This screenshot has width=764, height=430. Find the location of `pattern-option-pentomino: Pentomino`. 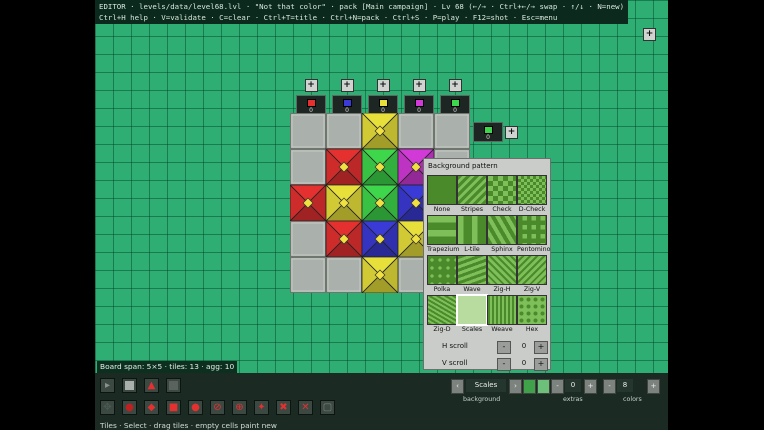

pattern-option-pentomino: Pentomino is located at coordinates (534, 234).